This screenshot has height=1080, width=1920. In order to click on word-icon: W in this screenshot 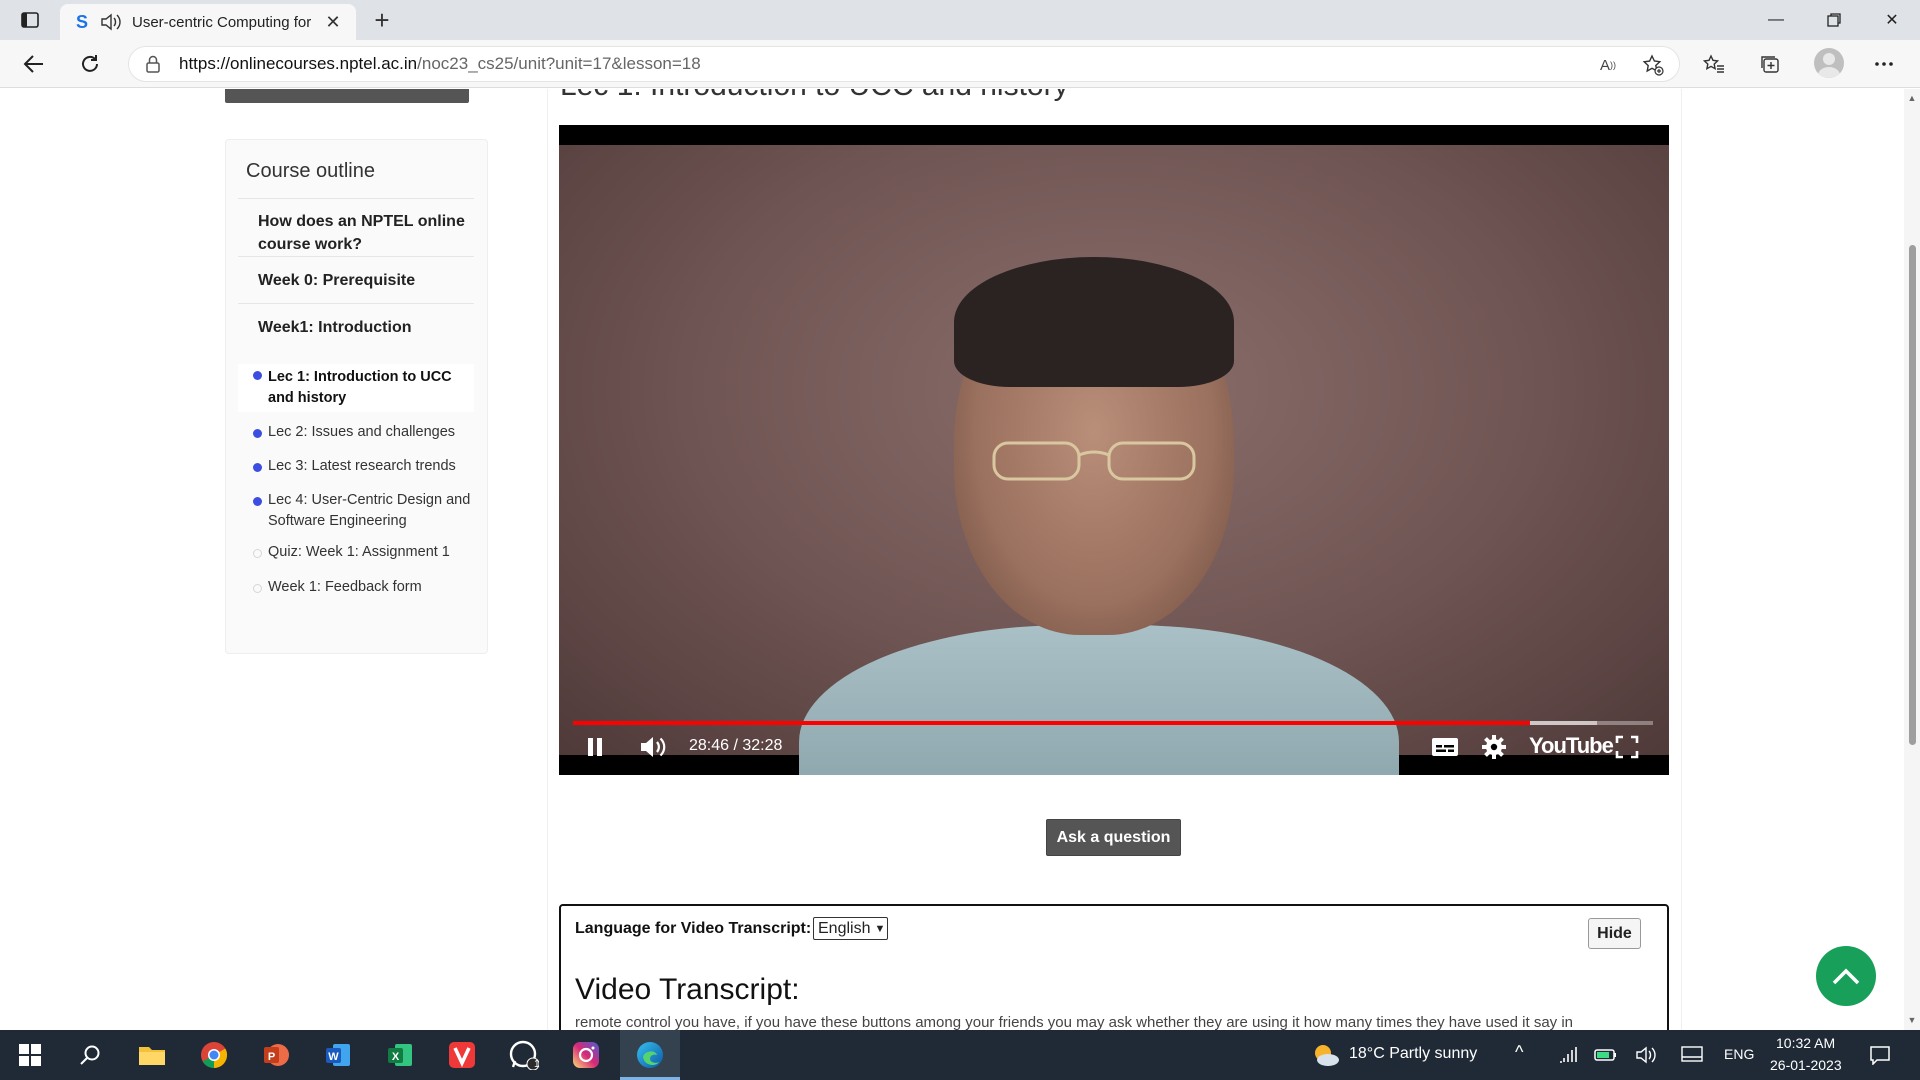, I will do `click(338, 1055)`.